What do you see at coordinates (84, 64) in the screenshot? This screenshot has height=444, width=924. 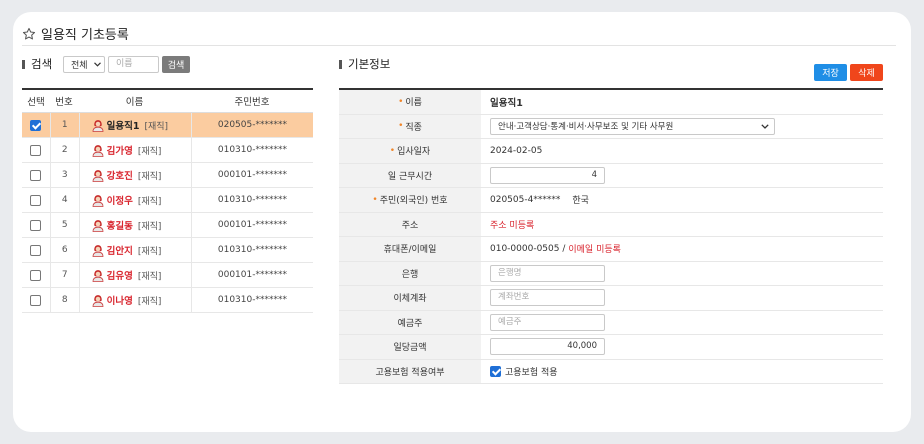 I see `status-filter-select: 전체` at bounding box center [84, 64].